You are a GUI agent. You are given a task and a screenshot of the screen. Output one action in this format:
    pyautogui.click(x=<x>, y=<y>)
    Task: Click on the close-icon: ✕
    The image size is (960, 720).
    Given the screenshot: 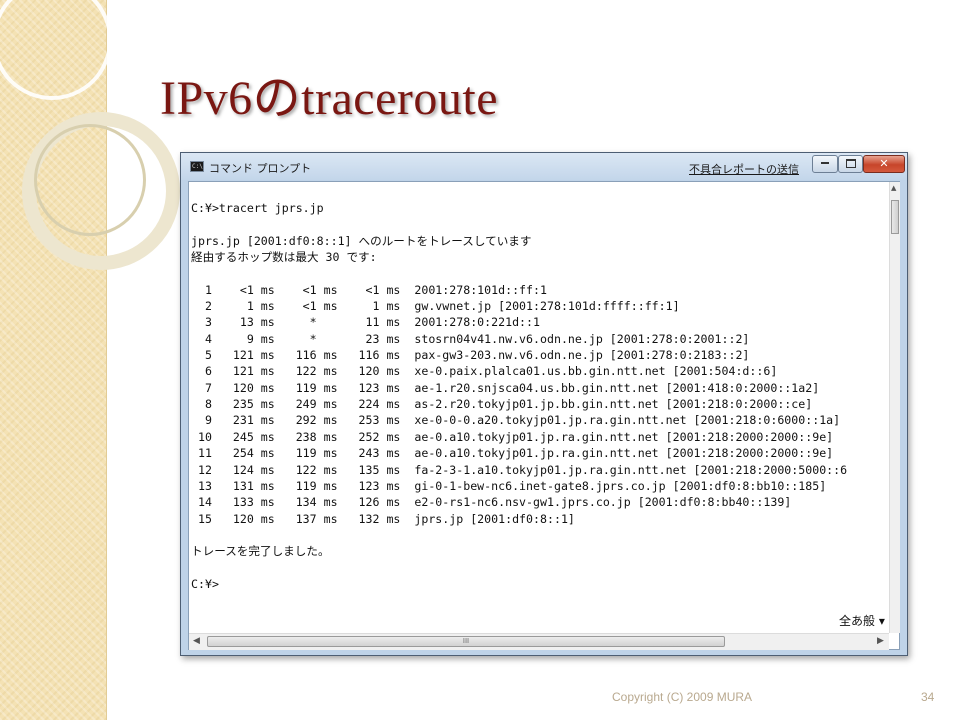 What is the action you would take?
    pyautogui.click(x=884, y=163)
    